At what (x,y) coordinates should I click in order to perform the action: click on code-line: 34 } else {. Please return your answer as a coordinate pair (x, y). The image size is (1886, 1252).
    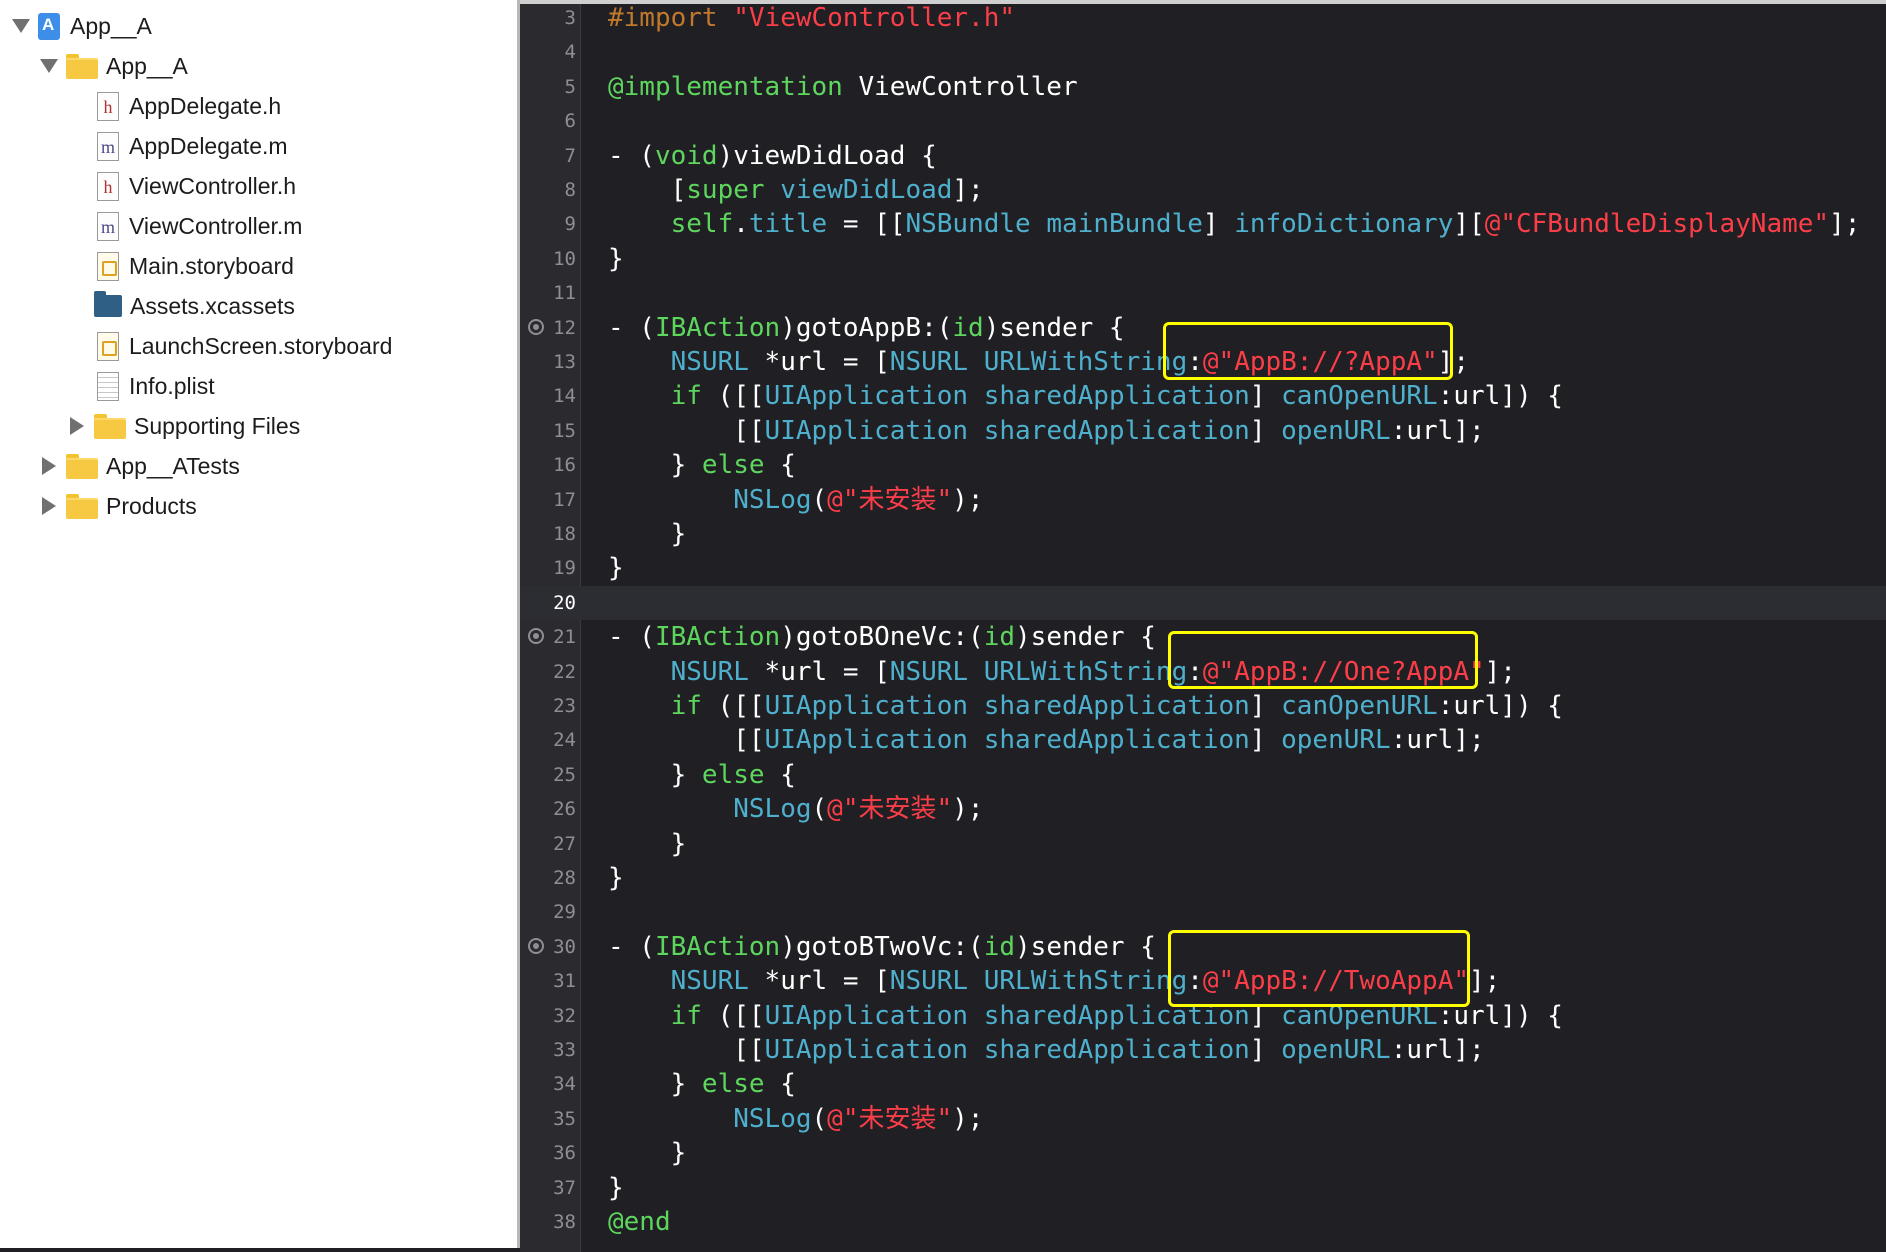
    Looking at the image, I should click on (1203, 1084).